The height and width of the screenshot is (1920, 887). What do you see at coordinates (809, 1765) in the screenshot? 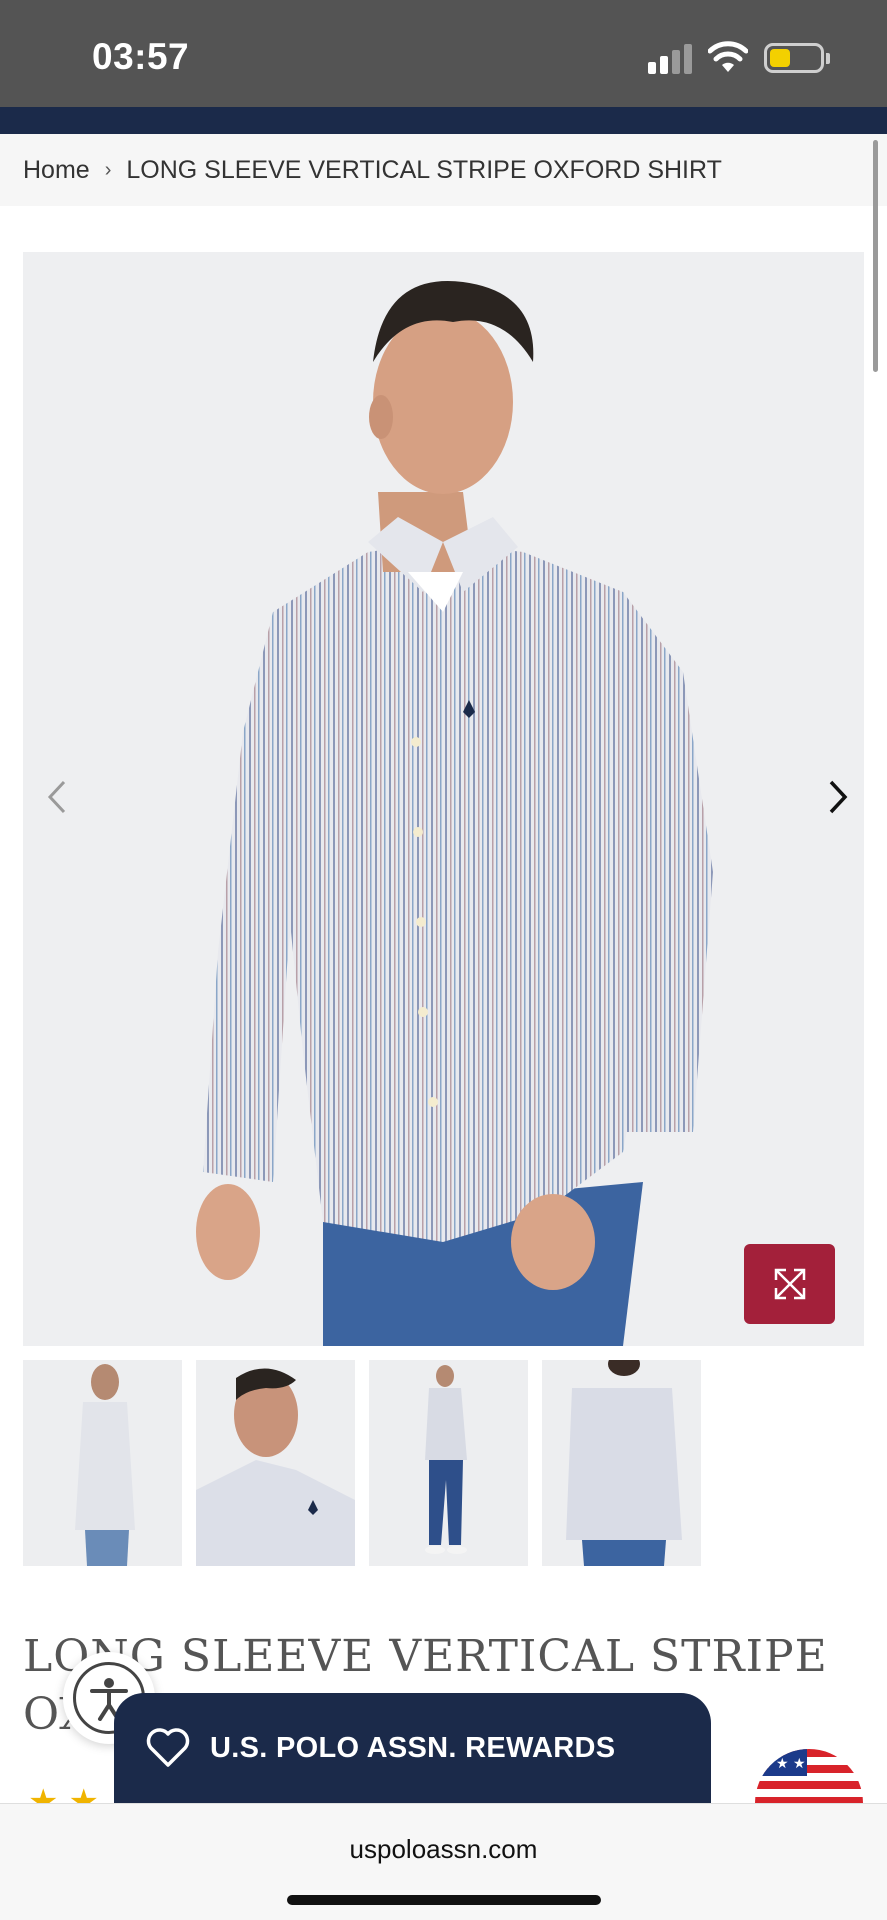
I see `us-flag-icon: ★ ★ ★ ★ ★` at bounding box center [809, 1765].